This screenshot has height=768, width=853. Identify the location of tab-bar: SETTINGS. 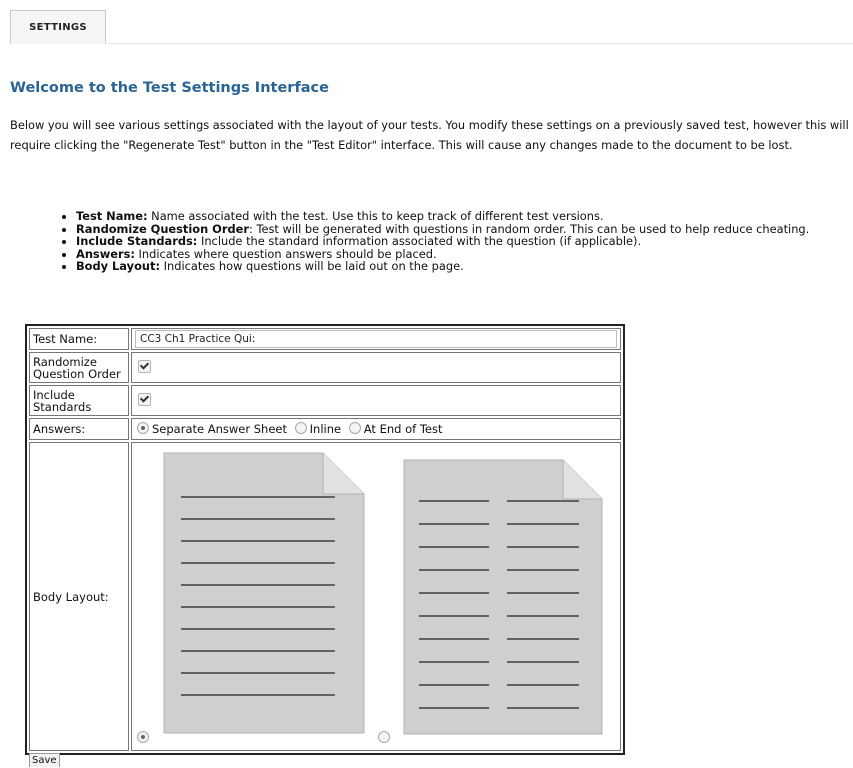
(426, 22).